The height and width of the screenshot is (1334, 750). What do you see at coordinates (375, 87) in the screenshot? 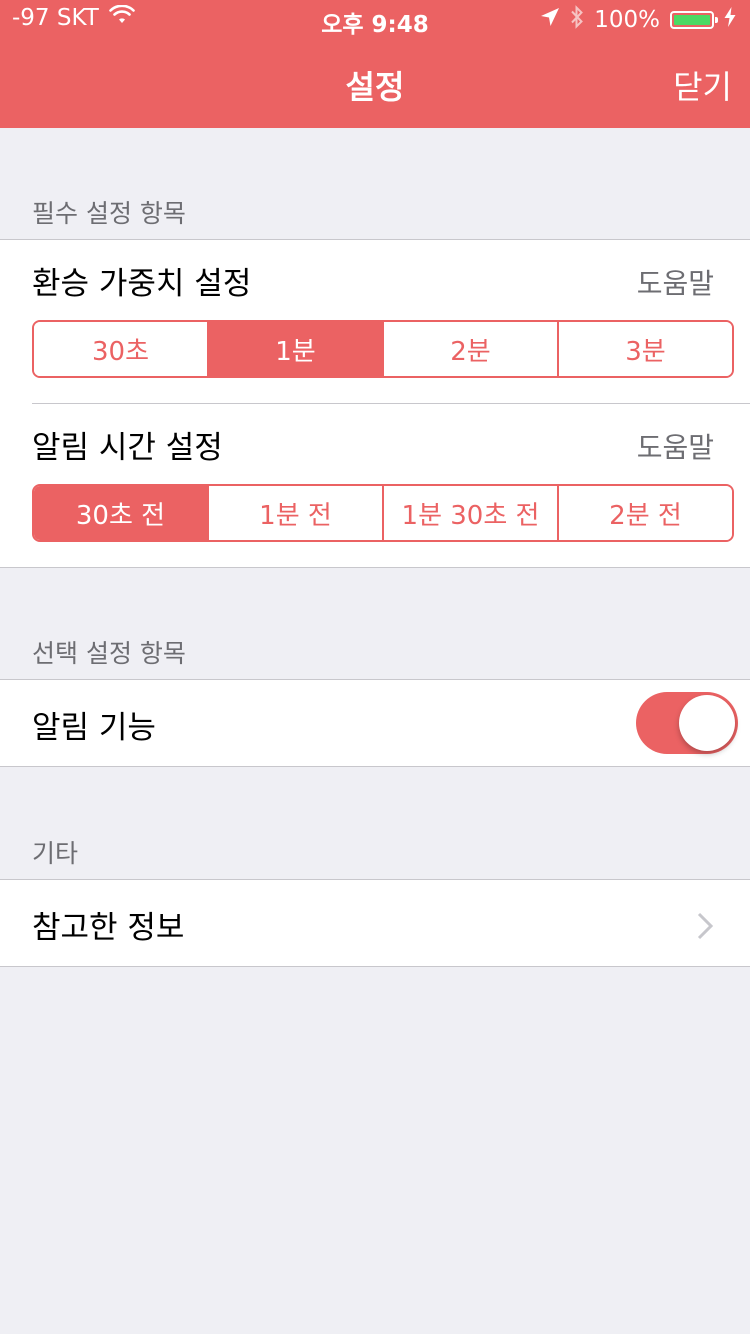
I see `page-title: 설정` at bounding box center [375, 87].